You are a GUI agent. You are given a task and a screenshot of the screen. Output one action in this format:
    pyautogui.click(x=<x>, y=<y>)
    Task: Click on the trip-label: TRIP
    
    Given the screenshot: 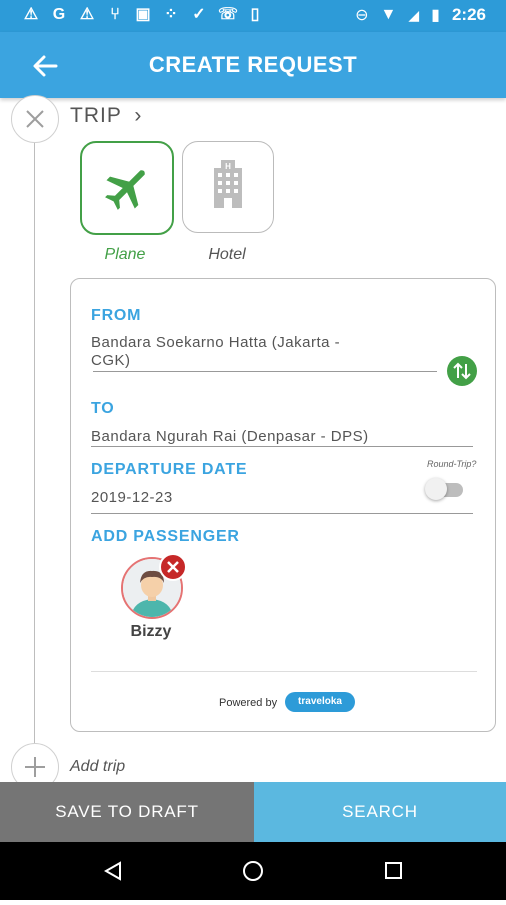 What is the action you would take?
    pyautogui.click(x=96, y=115)
    